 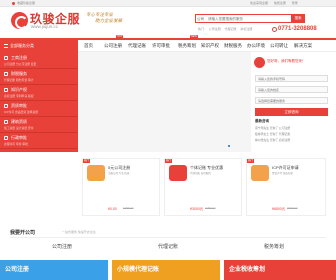 What do you see at coordinates (22, 45) in the screenshot?
I see `category-menu-label: 全部服务分类` at bounding box center [22, 45].